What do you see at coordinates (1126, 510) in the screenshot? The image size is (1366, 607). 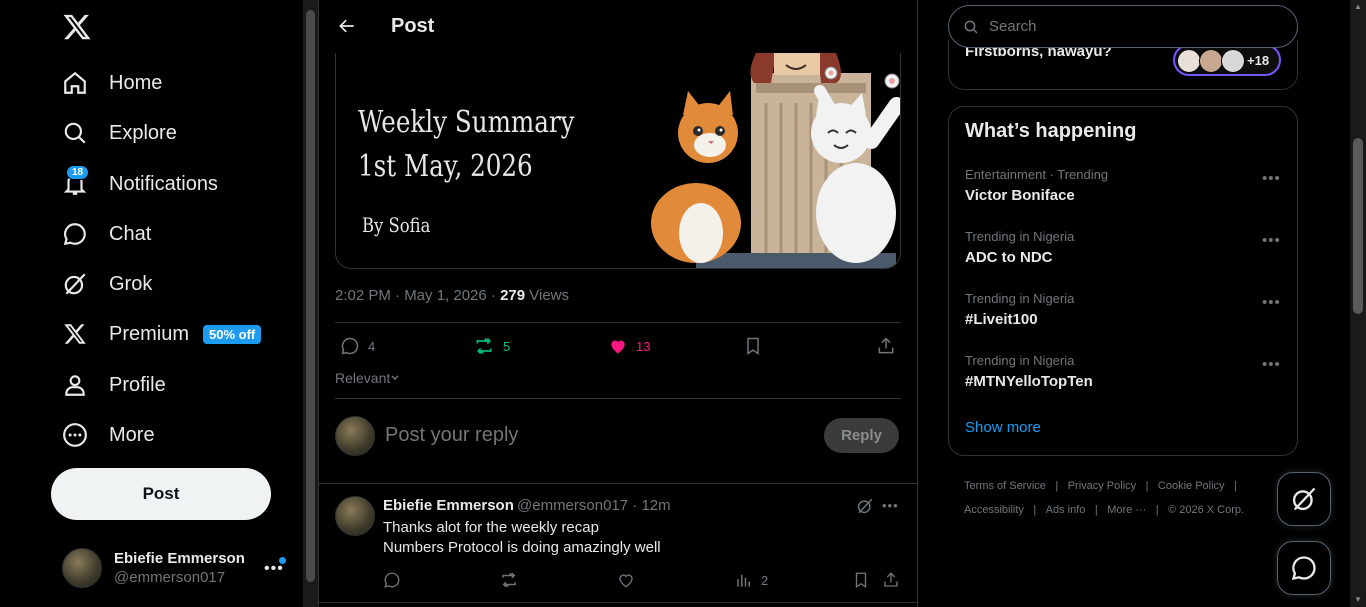 I see `footer-link-more: More ···` at bounding box center [1126, 510].